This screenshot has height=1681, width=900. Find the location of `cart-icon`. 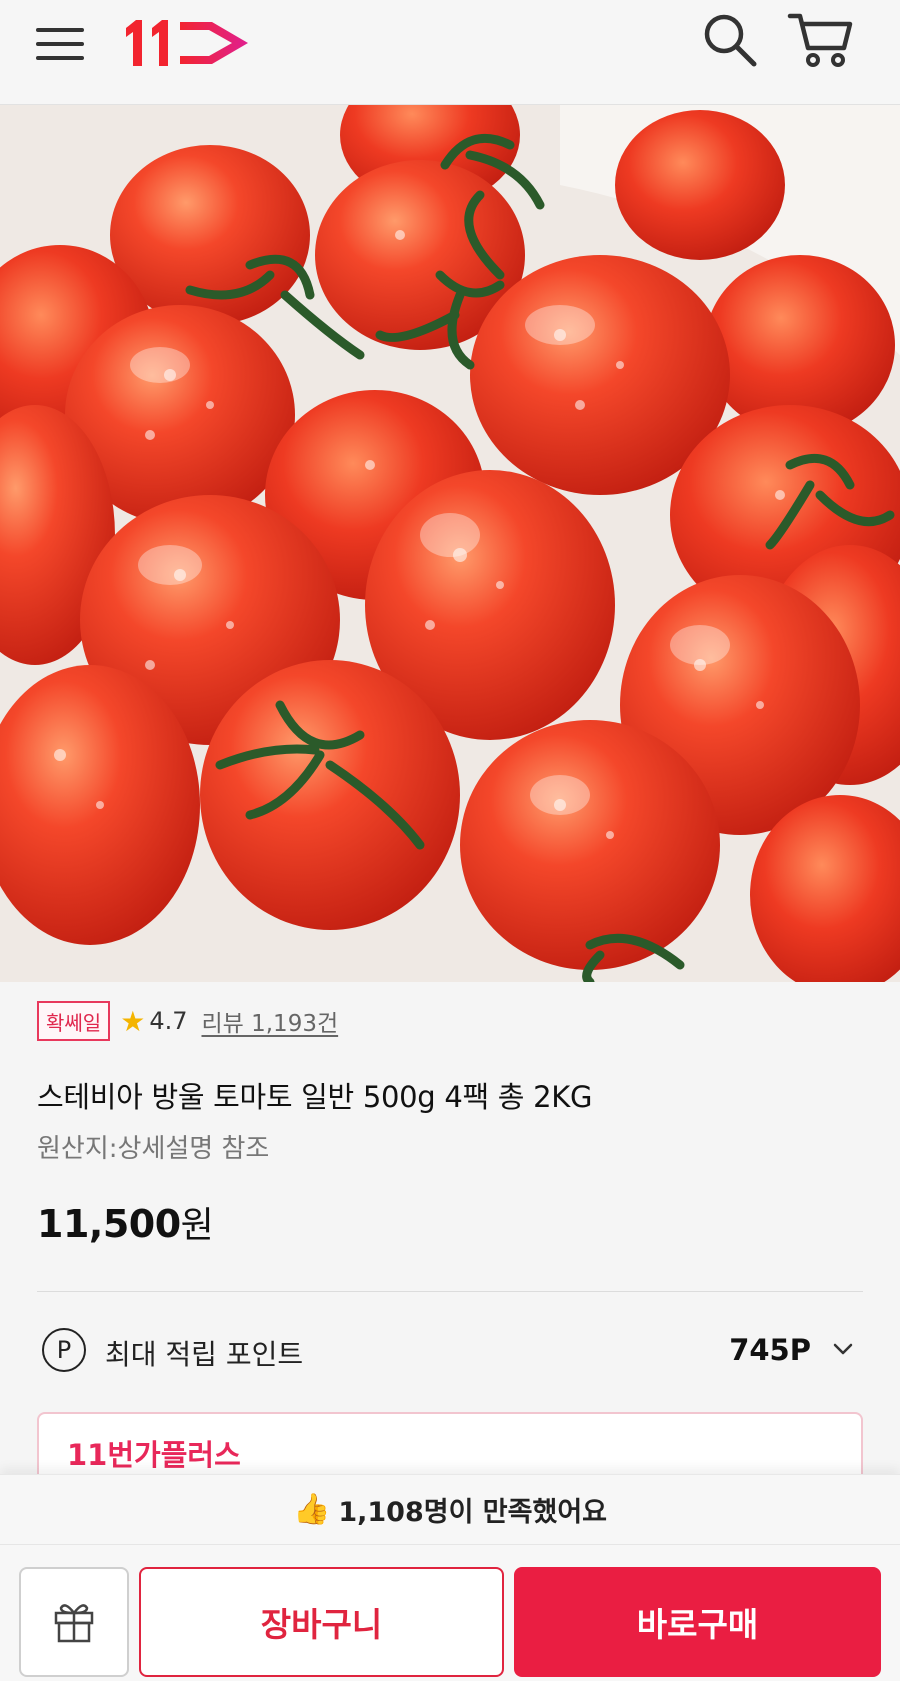

cart-icon is located at coordinates (821, 39).